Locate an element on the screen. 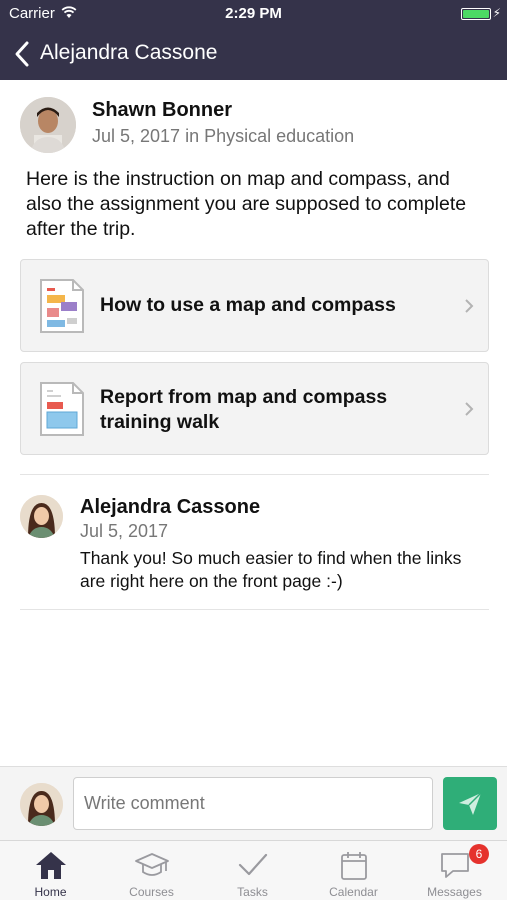 The image size is (507, 900). tab-label: Calendar is located at coordinates (353, 892).